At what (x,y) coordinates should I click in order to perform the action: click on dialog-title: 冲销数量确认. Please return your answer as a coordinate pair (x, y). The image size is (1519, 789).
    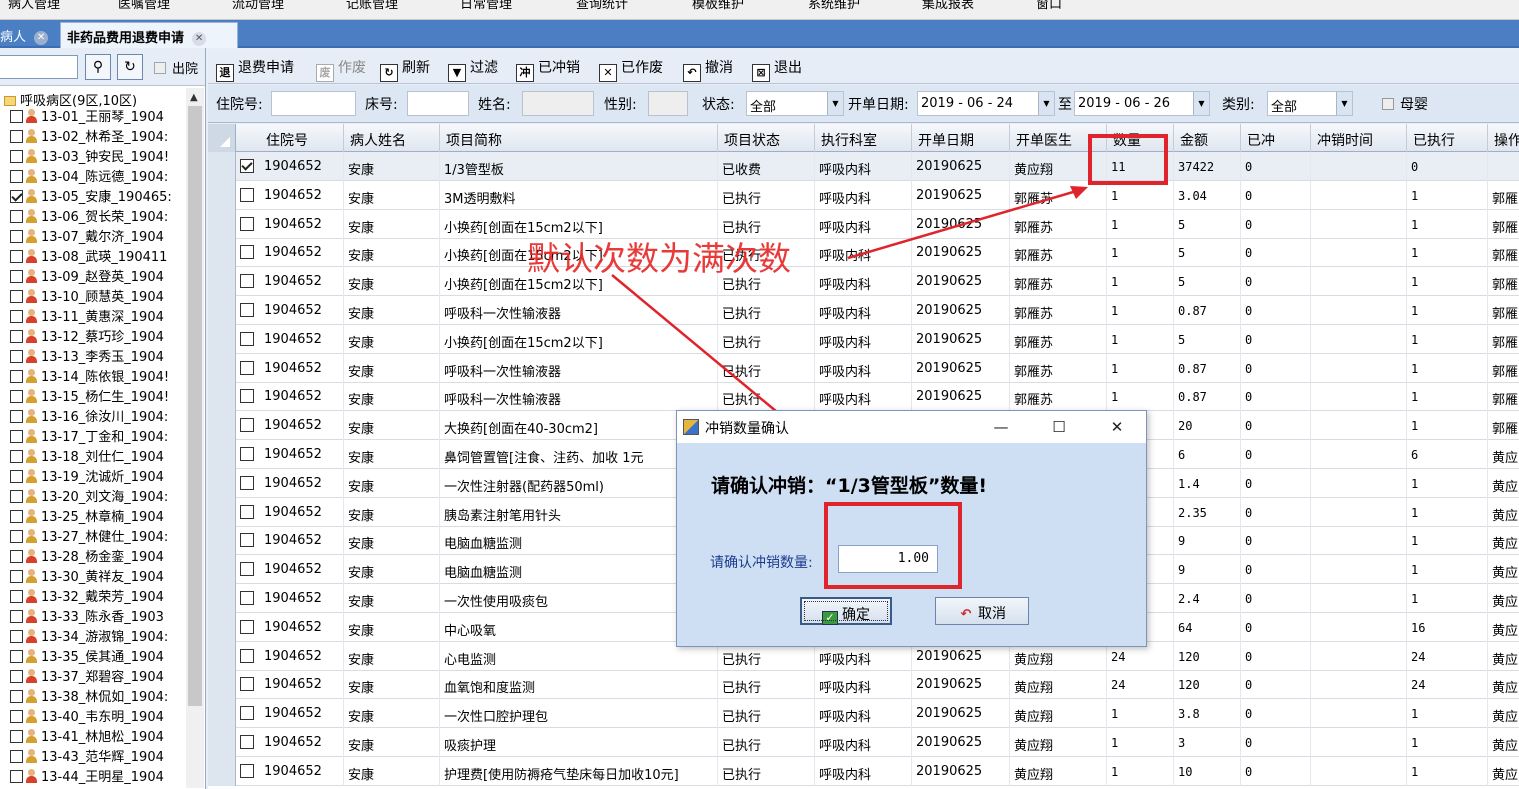
    Looking at the image, I should click on (747, 429).